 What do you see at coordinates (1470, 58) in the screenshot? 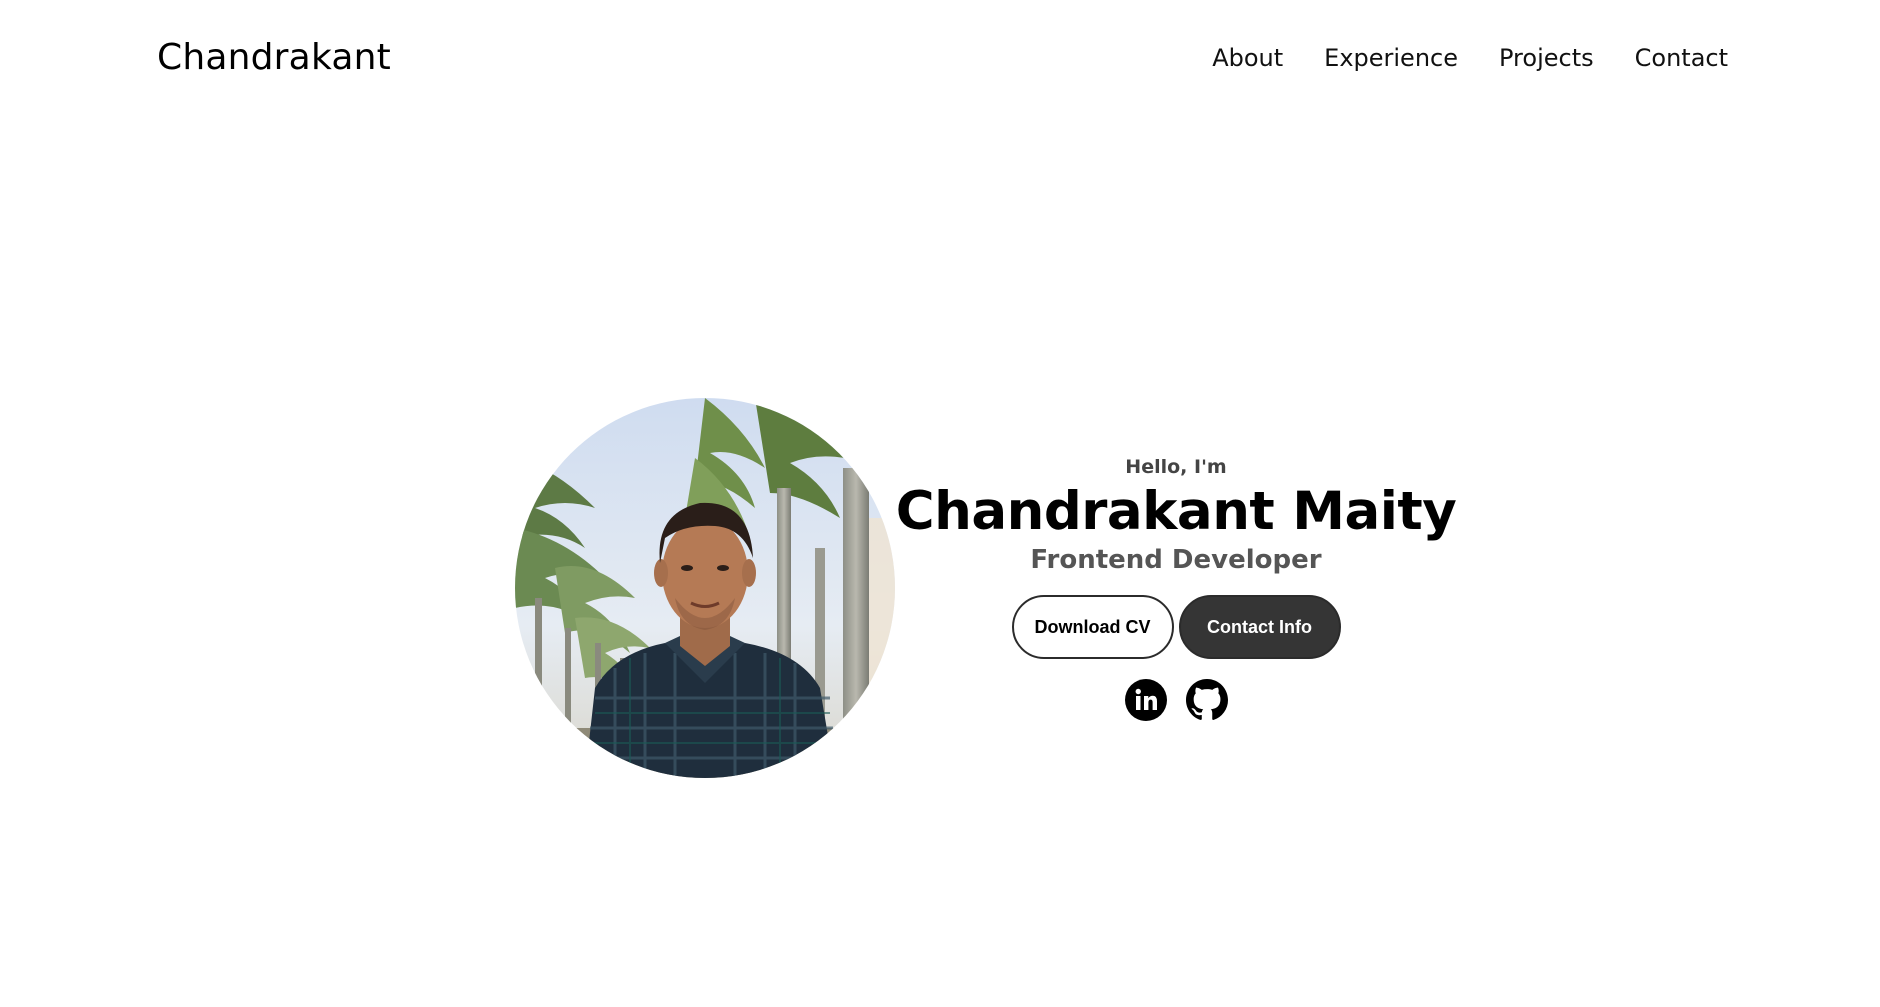
I see `nav-links: About Experience Projects Contact` at bounding box center [1470, 58].